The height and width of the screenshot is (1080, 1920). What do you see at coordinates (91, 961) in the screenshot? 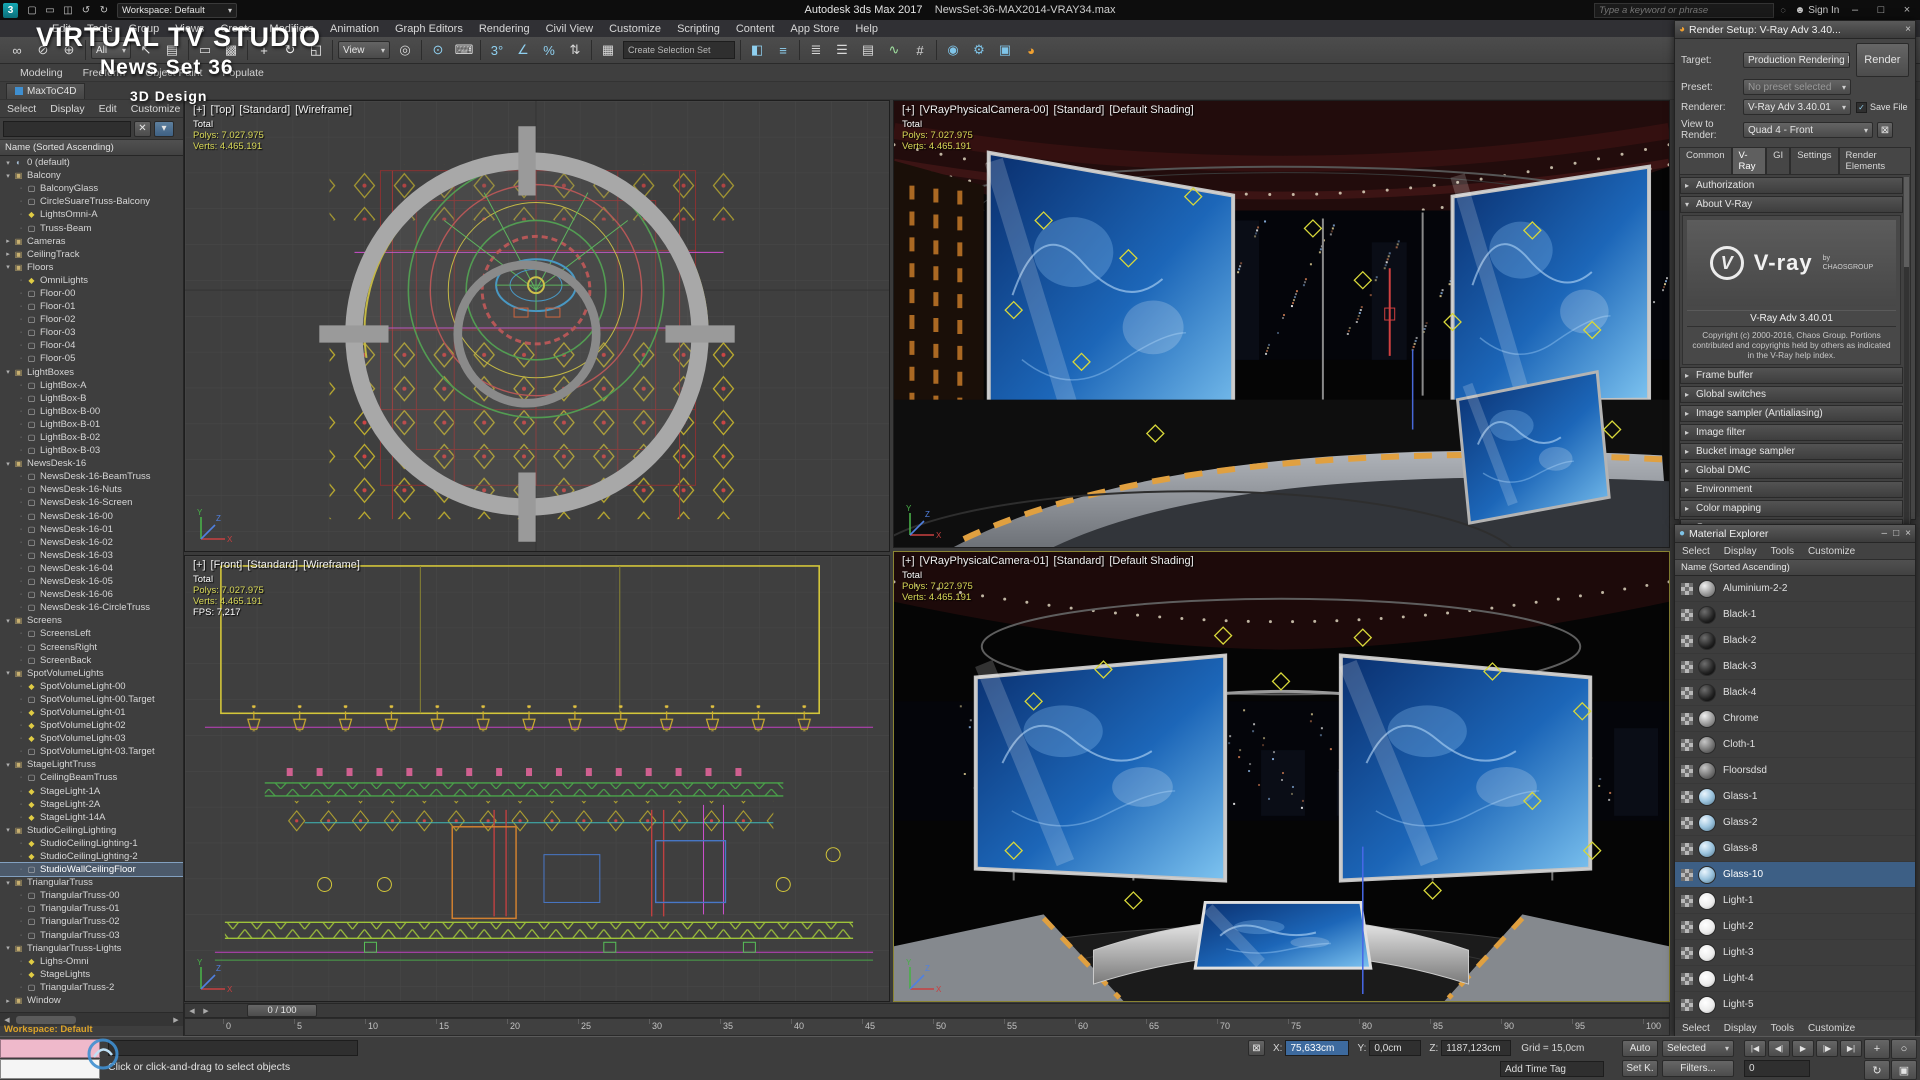
I see `tree-item: · ◆ Lighs-Omni` at bounding box center [91, 961].